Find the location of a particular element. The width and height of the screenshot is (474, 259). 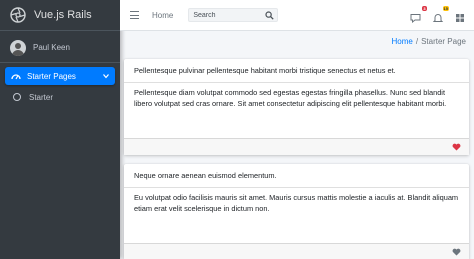

messages-badge: 3 is located at coordinates (424, 8).